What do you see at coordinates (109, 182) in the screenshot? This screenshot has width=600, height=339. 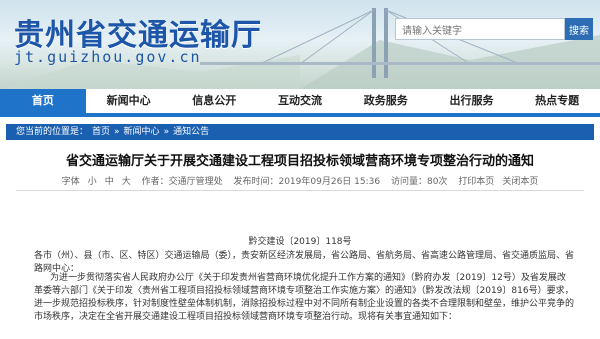 I see `font-size-medium: 中` at bounding box center [109, 182].